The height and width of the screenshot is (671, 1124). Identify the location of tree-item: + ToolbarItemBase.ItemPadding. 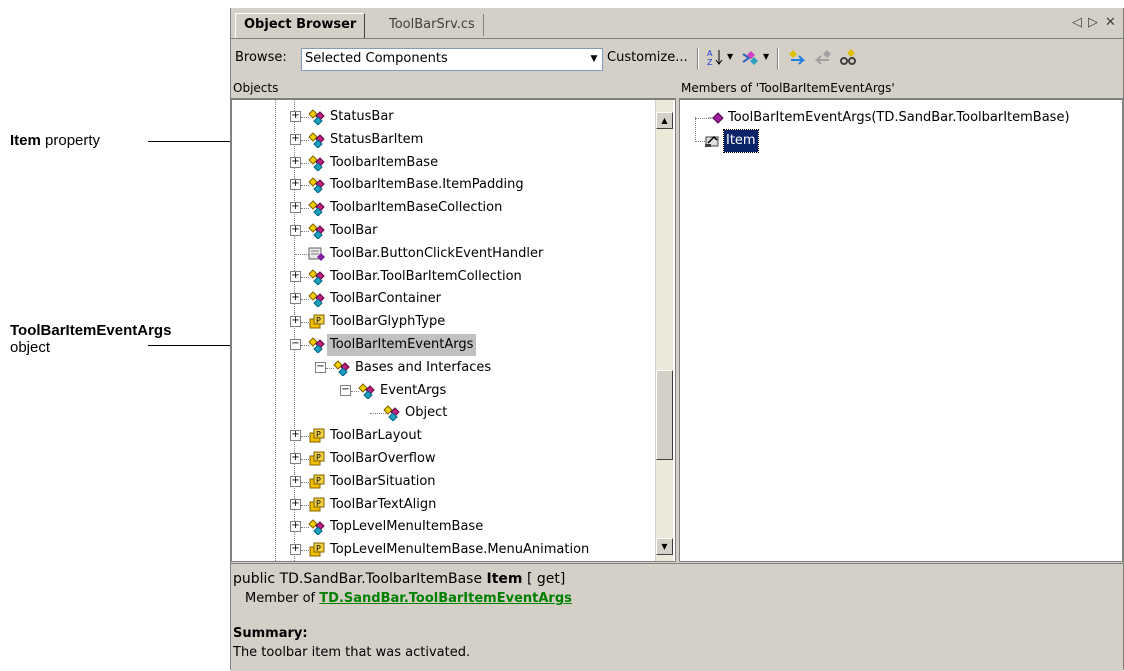
(442, 185).